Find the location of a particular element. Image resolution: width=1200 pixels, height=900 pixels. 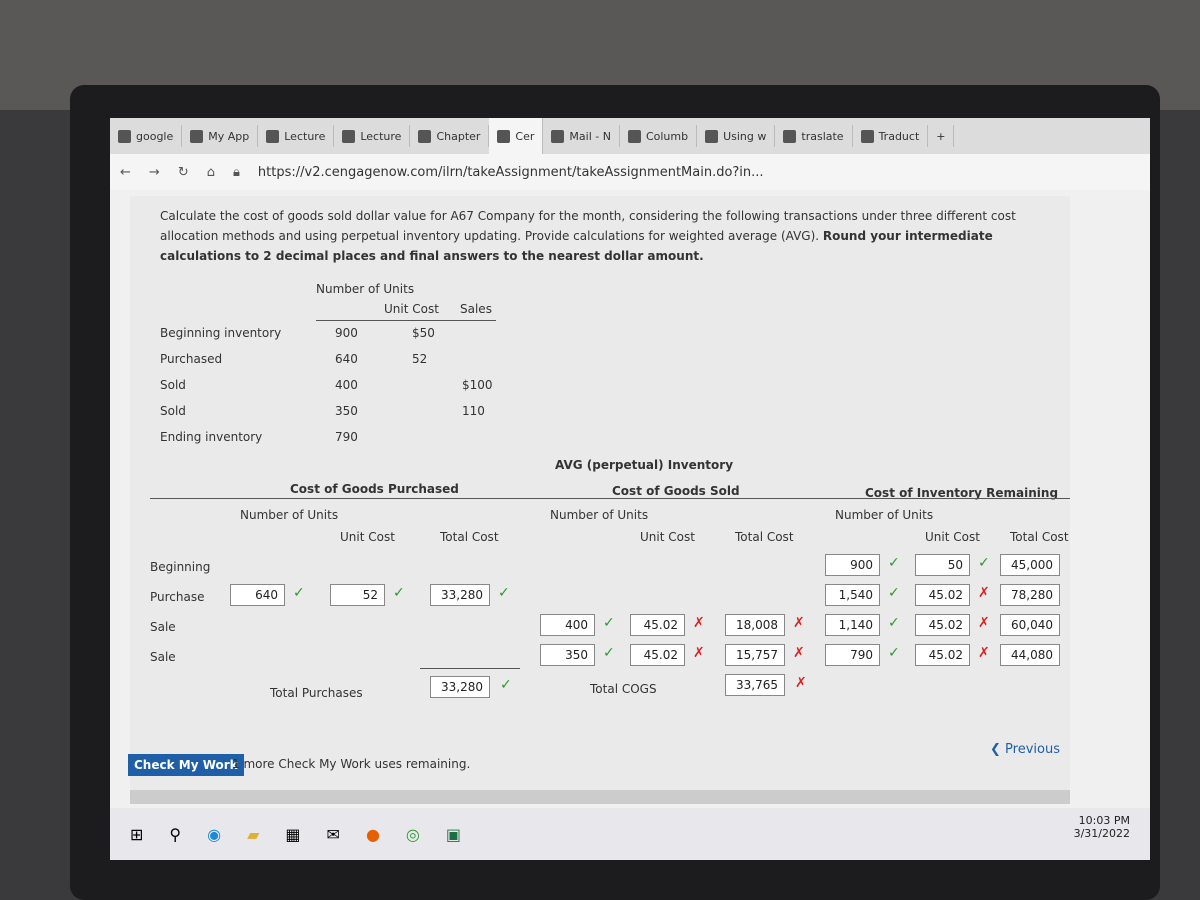

remaining-input: 790 is located at coordinates (852, 655).